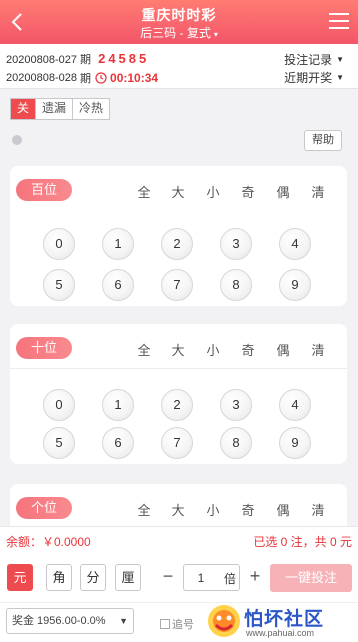 The height and width of the screenshot is (642, 358). What do you see at coordinates (20, 577) in the screenshot?
I see `unit-yuan: 元` at bounding box center [20, 577].